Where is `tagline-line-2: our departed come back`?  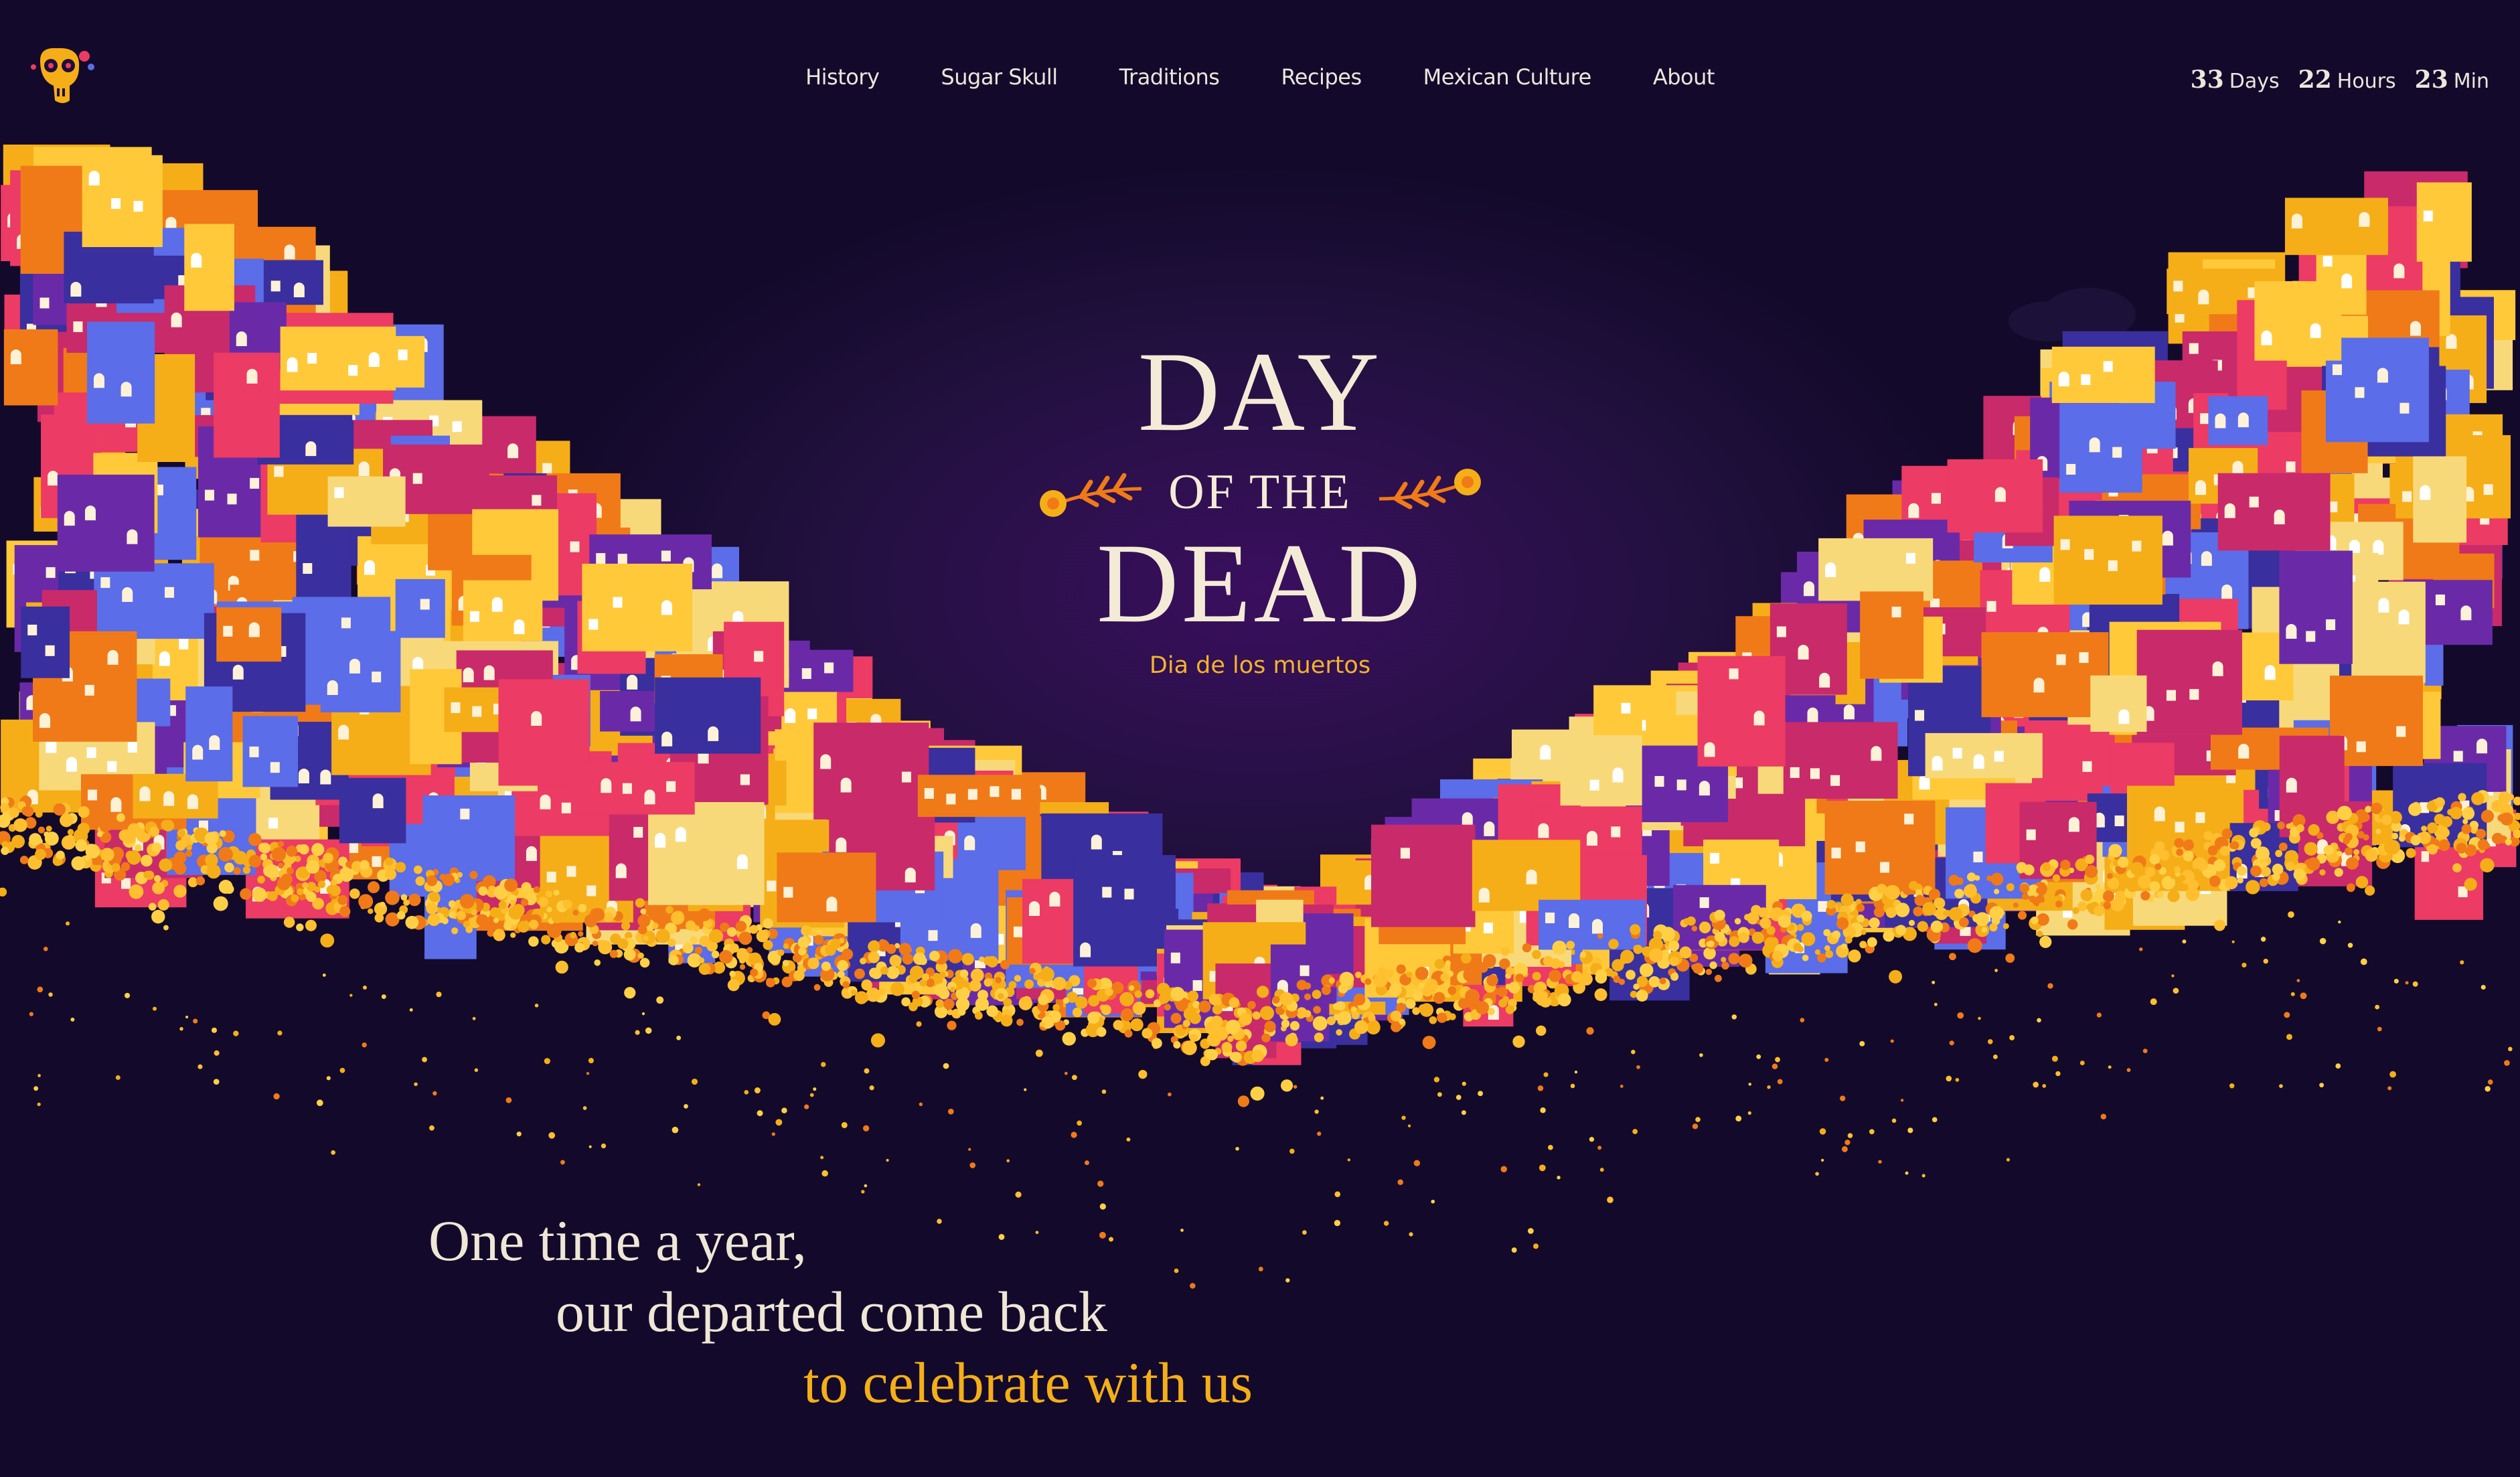 tagline-line-2: our departed come back is located at coordinates (831, 1311).